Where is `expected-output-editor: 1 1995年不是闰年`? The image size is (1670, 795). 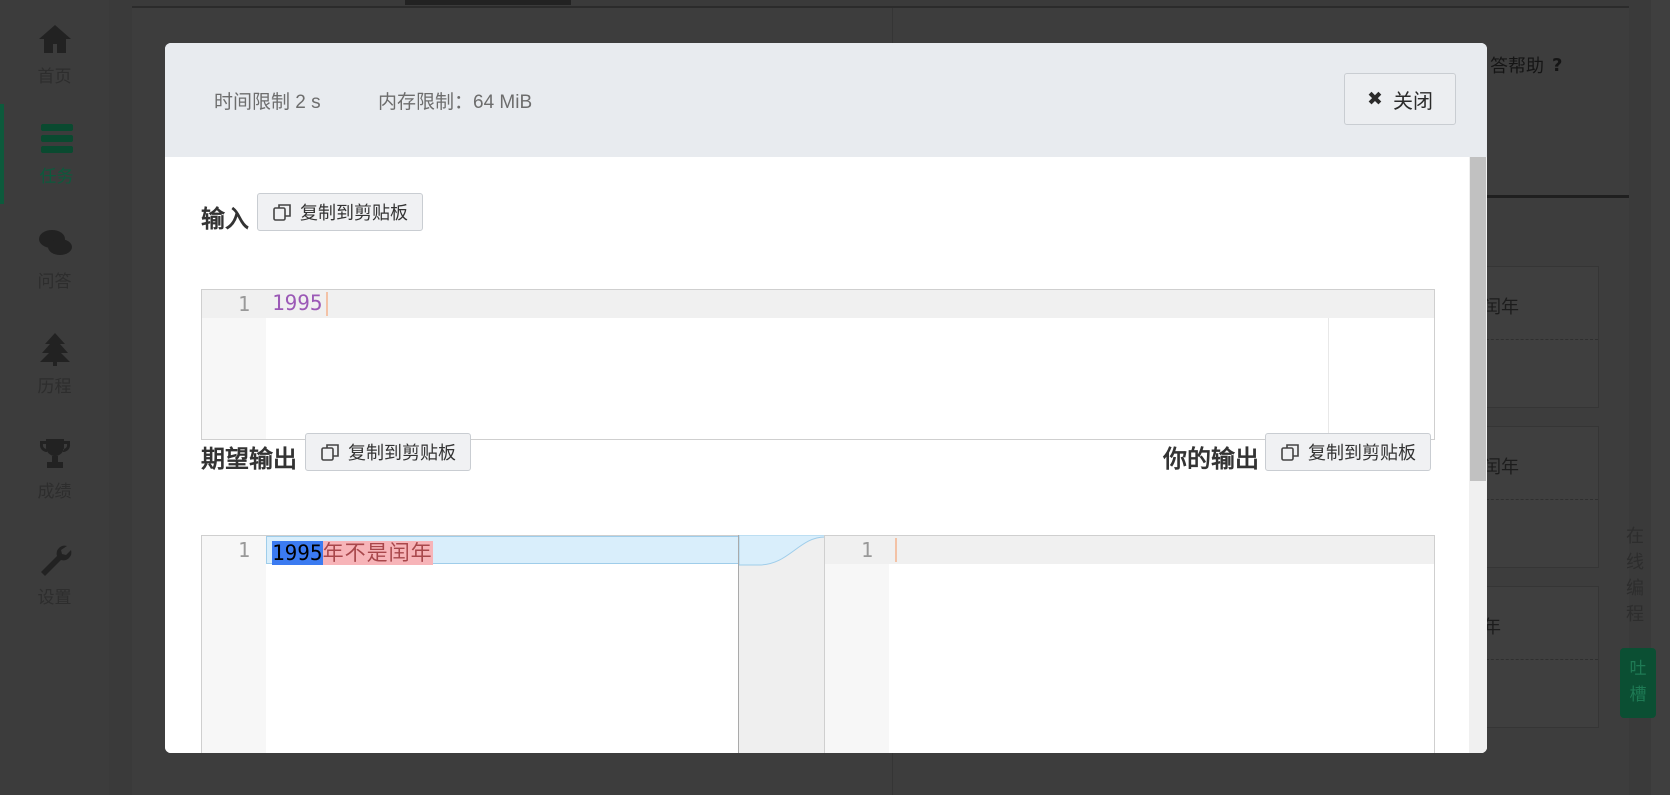
expected-output-editor: 1 1995年不是闰年 is located at coordinates (470, 644).